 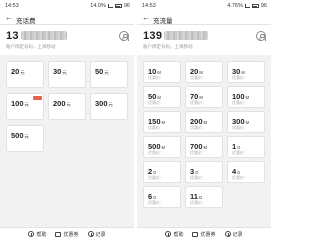 I want to click on amount-number: 500, so click(x=17, y=135).